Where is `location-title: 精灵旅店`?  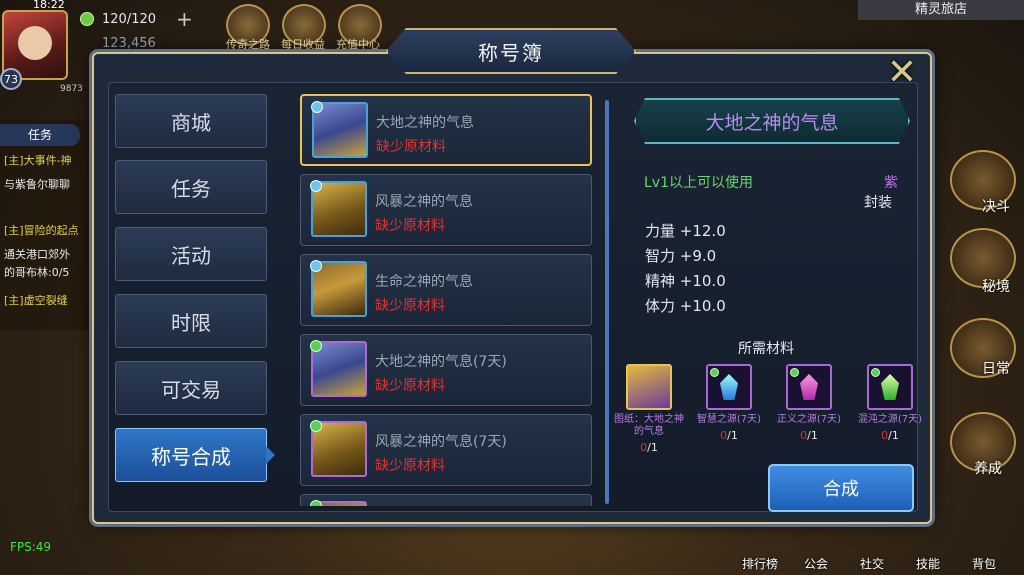
location-title: 精灵旅店 is located at coordinates (941, 10).